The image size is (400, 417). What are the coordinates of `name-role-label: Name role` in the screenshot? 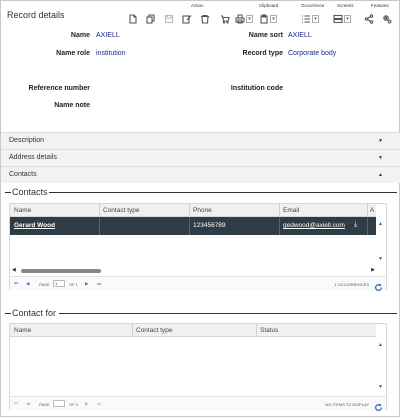 It's located at (73, 53).